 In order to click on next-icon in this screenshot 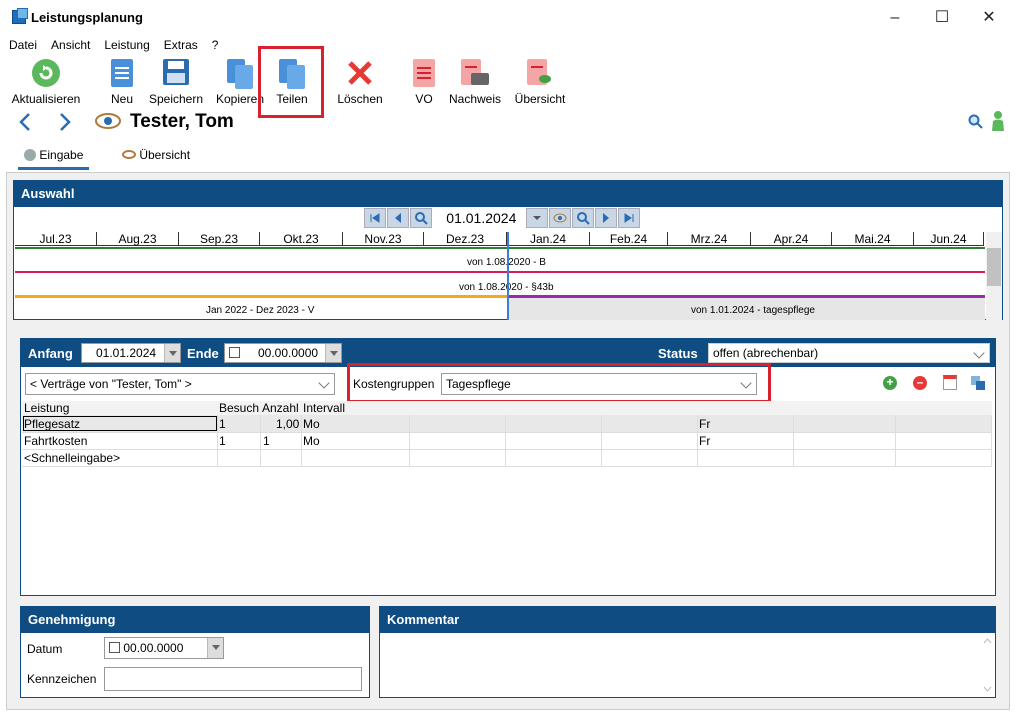, I will do `click(606, 218)`.